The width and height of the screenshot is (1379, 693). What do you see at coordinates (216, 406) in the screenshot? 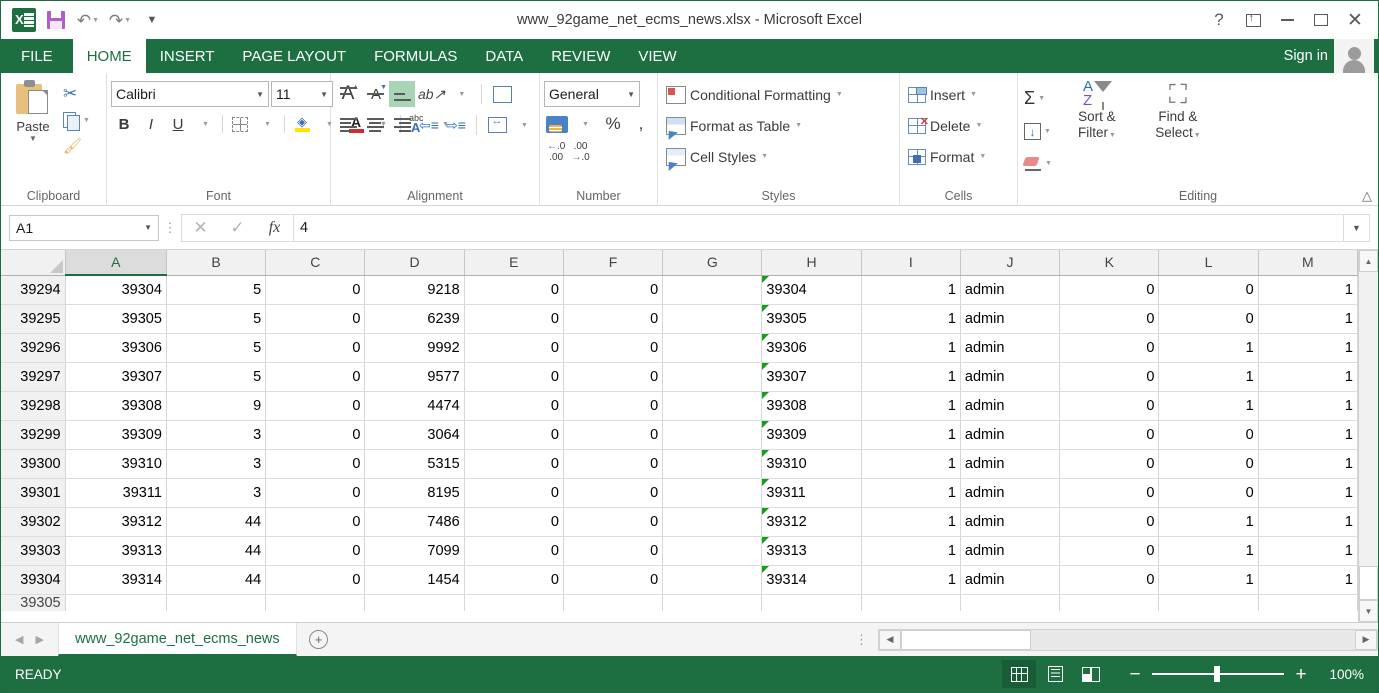
I see `cell-b: 9` at bounding box center [216, 406].